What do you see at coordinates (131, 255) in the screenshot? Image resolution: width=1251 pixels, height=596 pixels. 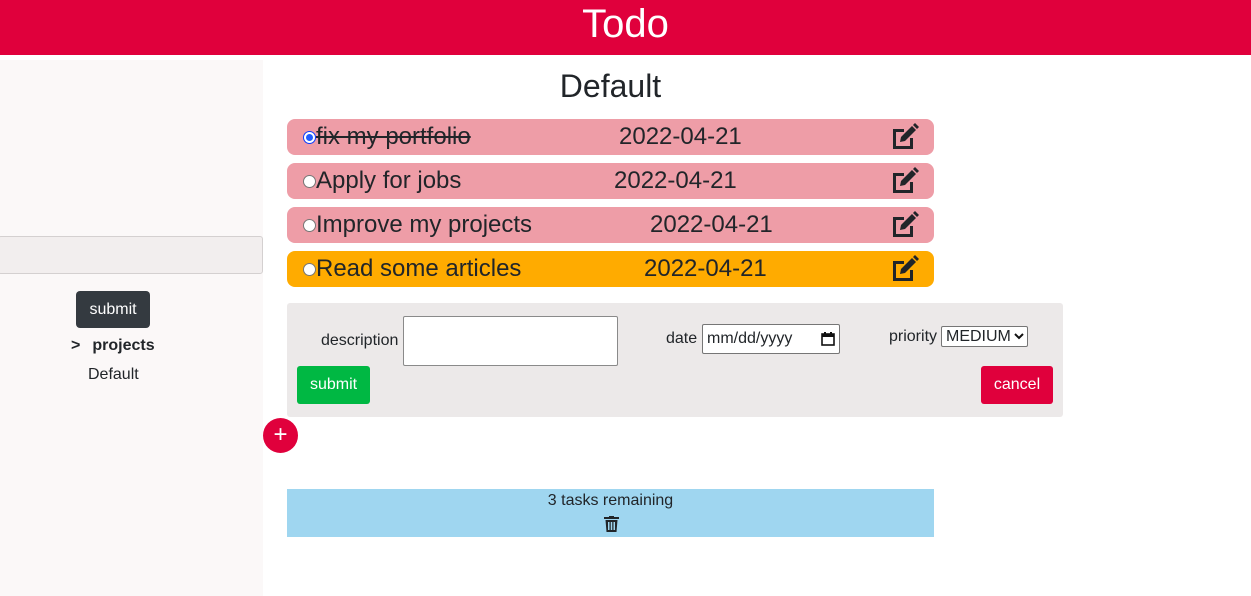 I see `new-project-input` at bounding box center [131, 255].